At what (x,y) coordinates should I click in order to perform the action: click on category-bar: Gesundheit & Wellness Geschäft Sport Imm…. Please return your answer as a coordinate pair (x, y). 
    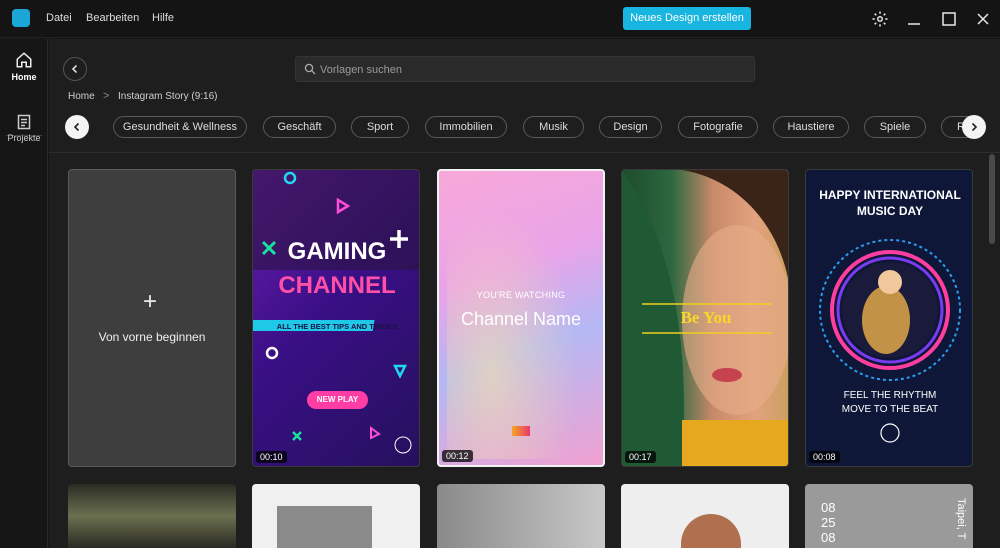
    Looking at the image, I should click on (524, 126).